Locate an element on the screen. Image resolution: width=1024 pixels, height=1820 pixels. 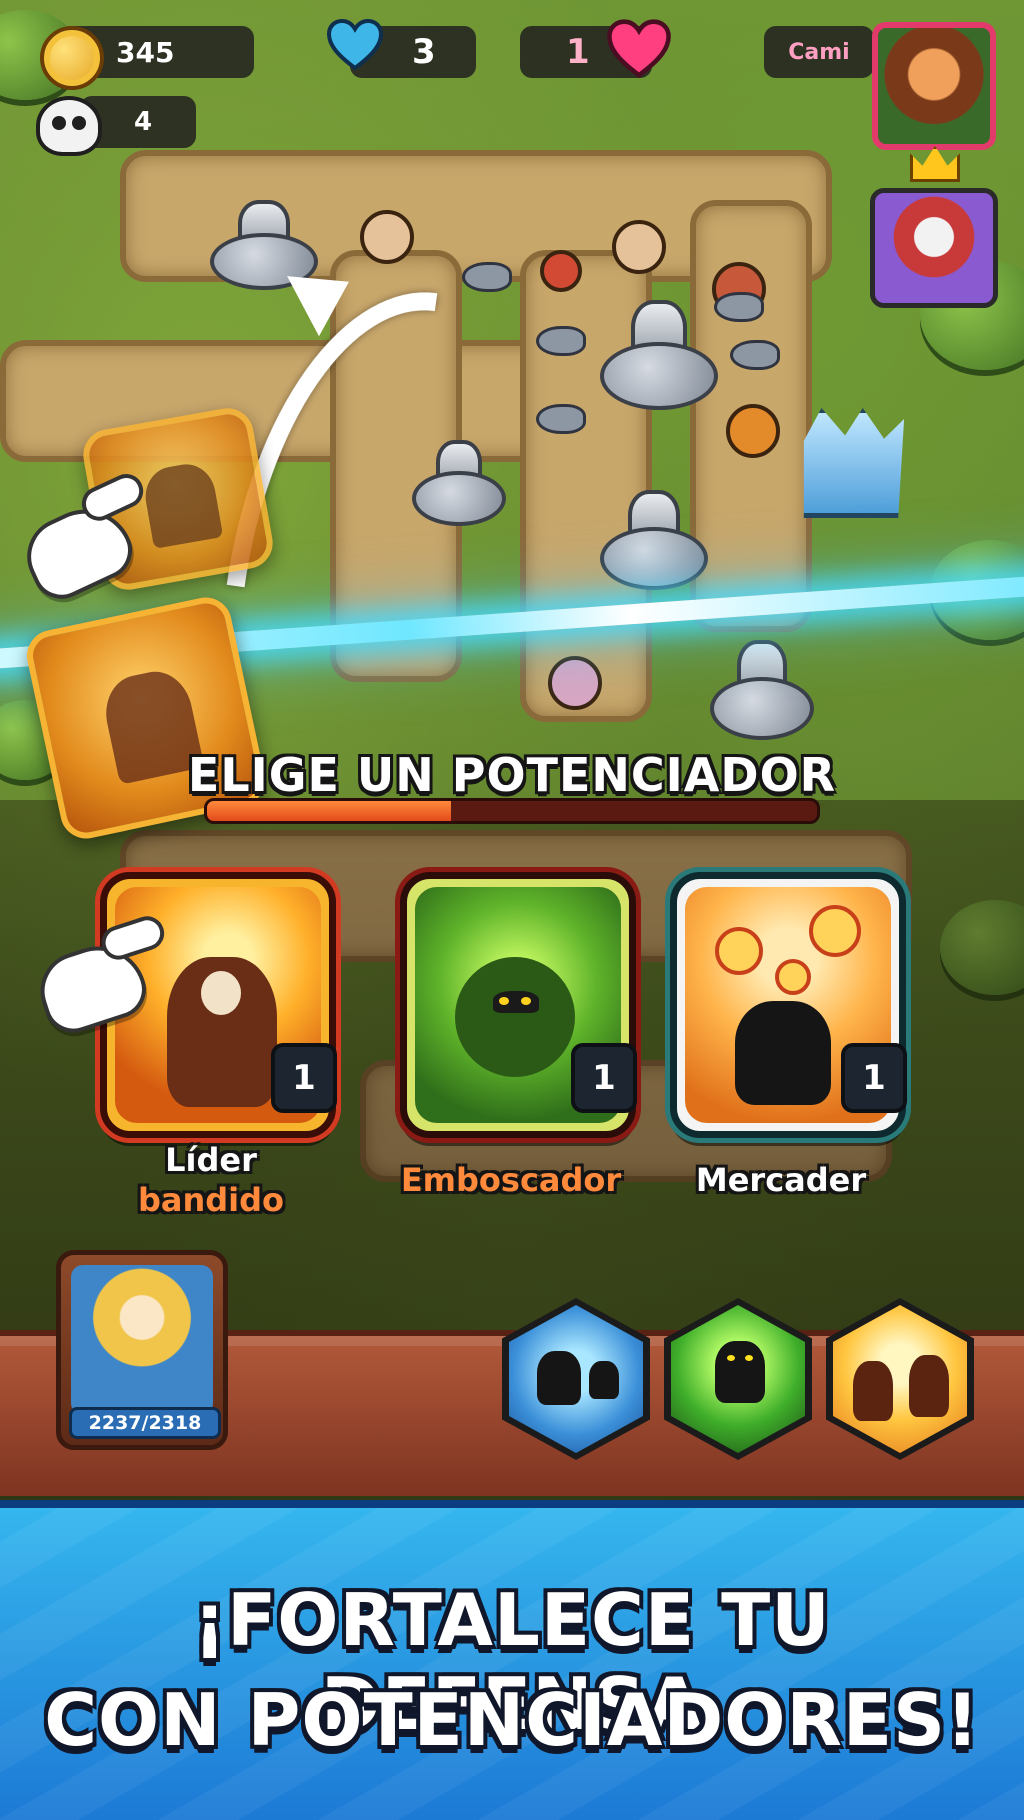
versus-count: 1 is located at coordinates (578, 52).